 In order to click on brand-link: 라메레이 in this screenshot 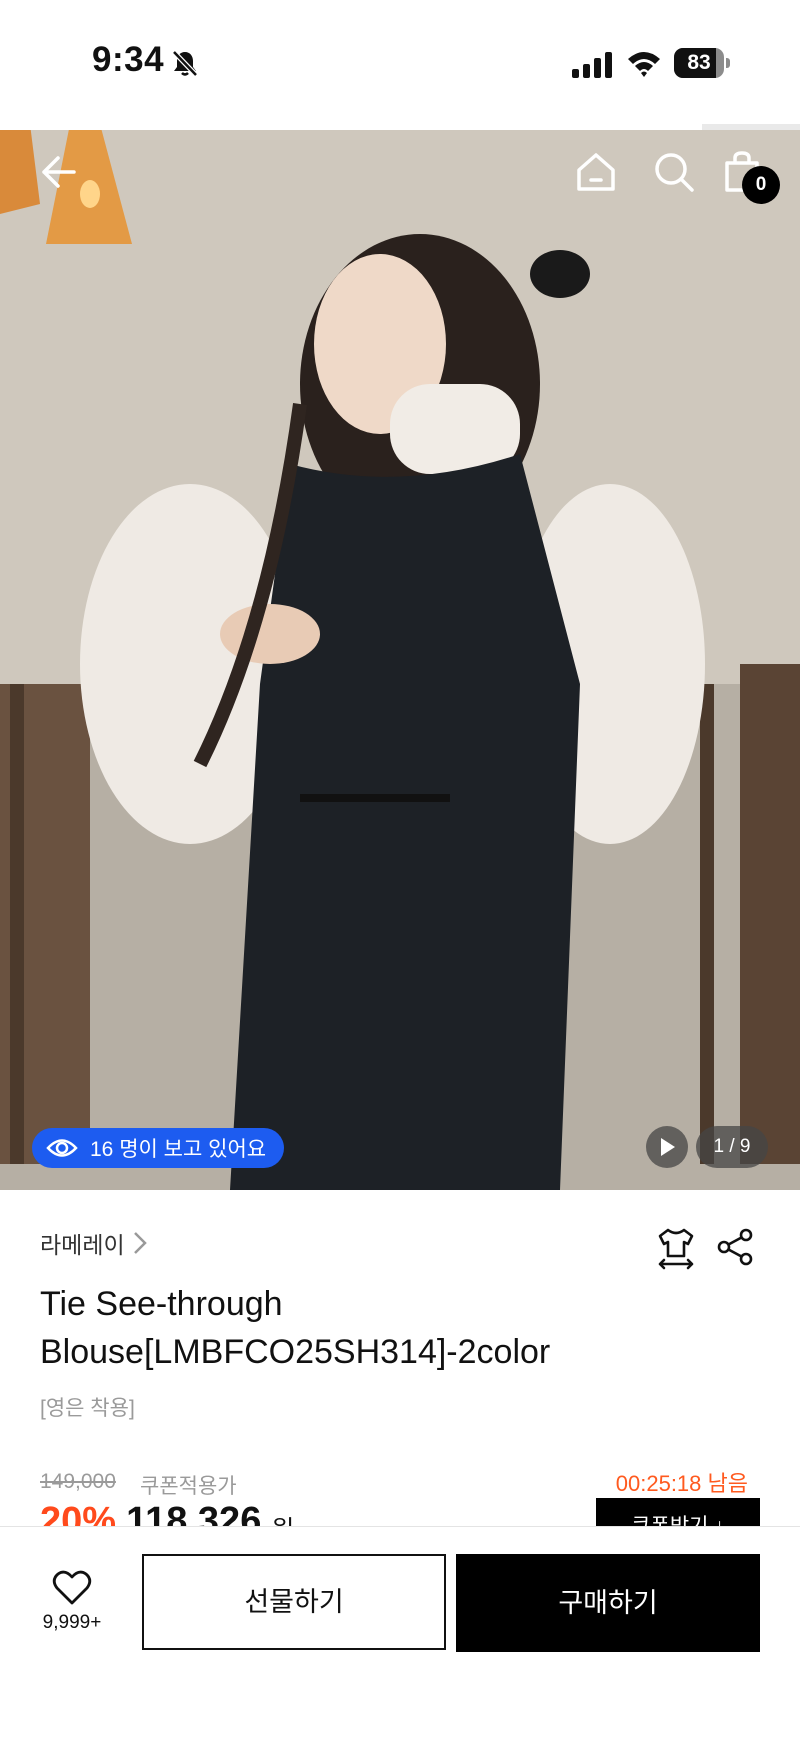, I will do `click(93, 1243)`.